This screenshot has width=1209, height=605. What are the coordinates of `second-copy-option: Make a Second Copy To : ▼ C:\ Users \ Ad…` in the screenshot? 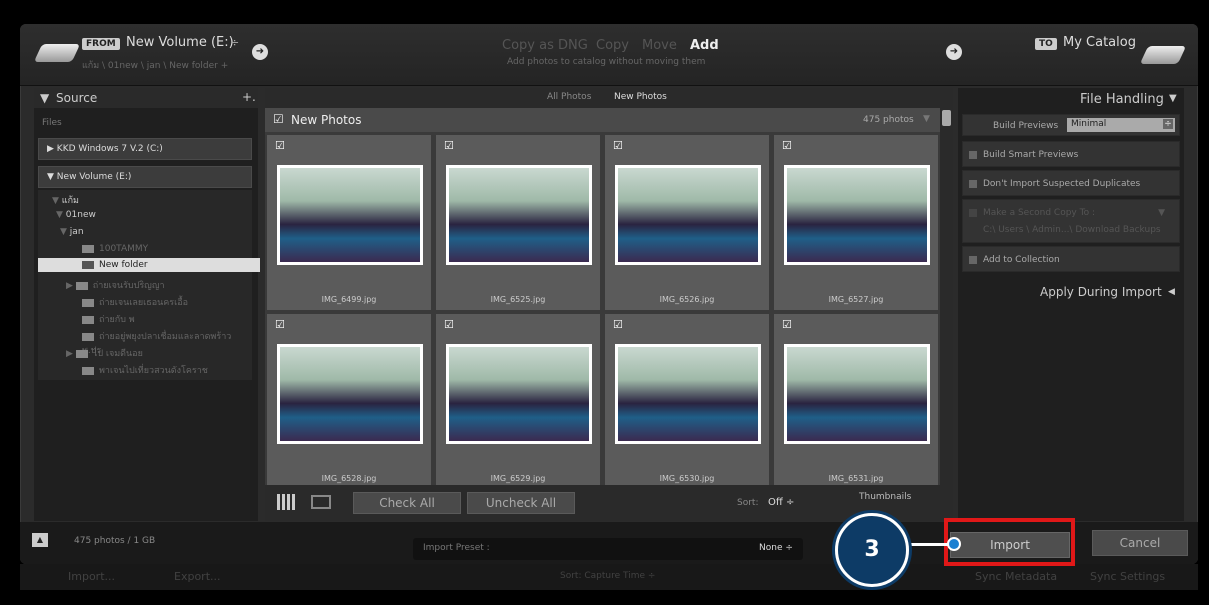 It's located at (1071, 221).